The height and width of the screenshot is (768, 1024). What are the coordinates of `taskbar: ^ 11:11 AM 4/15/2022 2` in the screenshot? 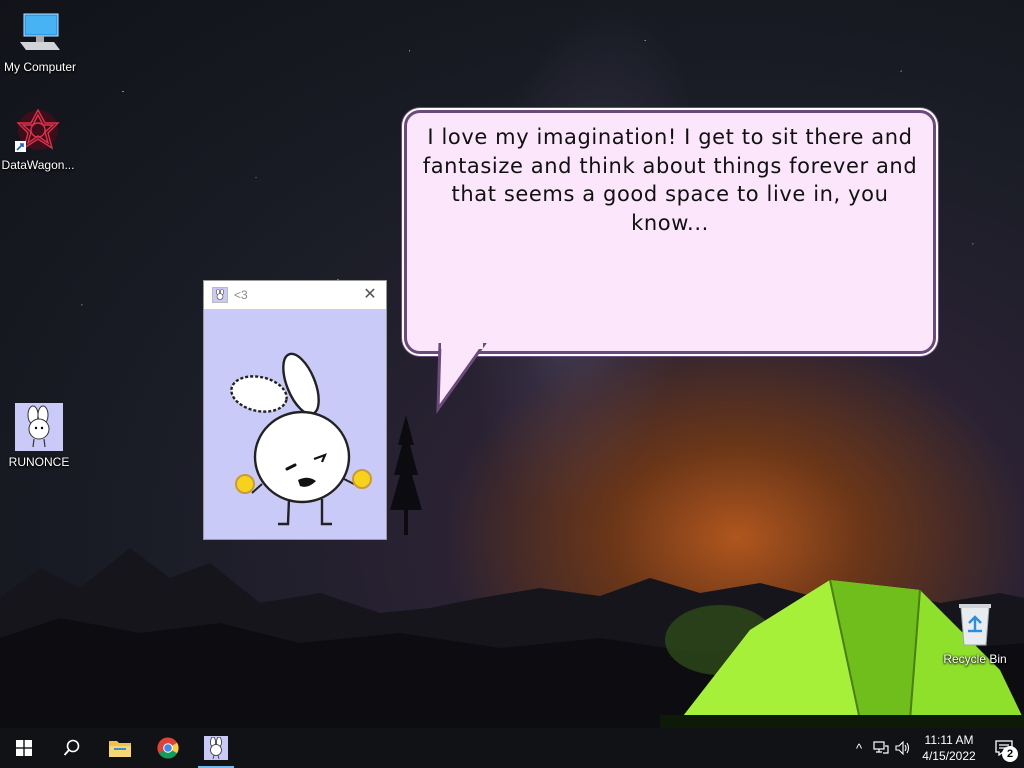 It's located at (512, 748).